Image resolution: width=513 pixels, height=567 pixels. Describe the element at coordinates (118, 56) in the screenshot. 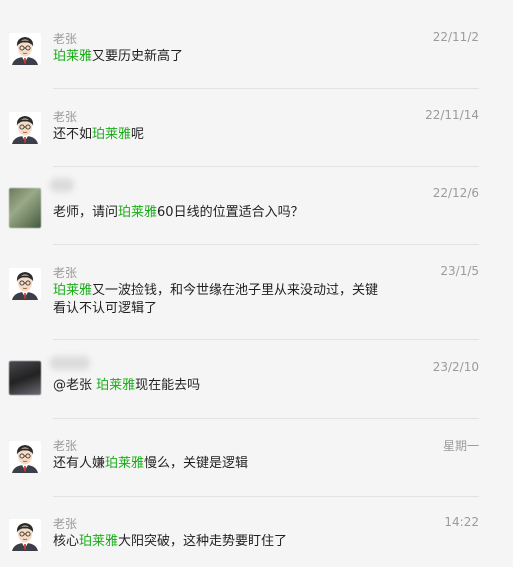

I see `message-text: 珀莱雅又要历史新高了` at that location.